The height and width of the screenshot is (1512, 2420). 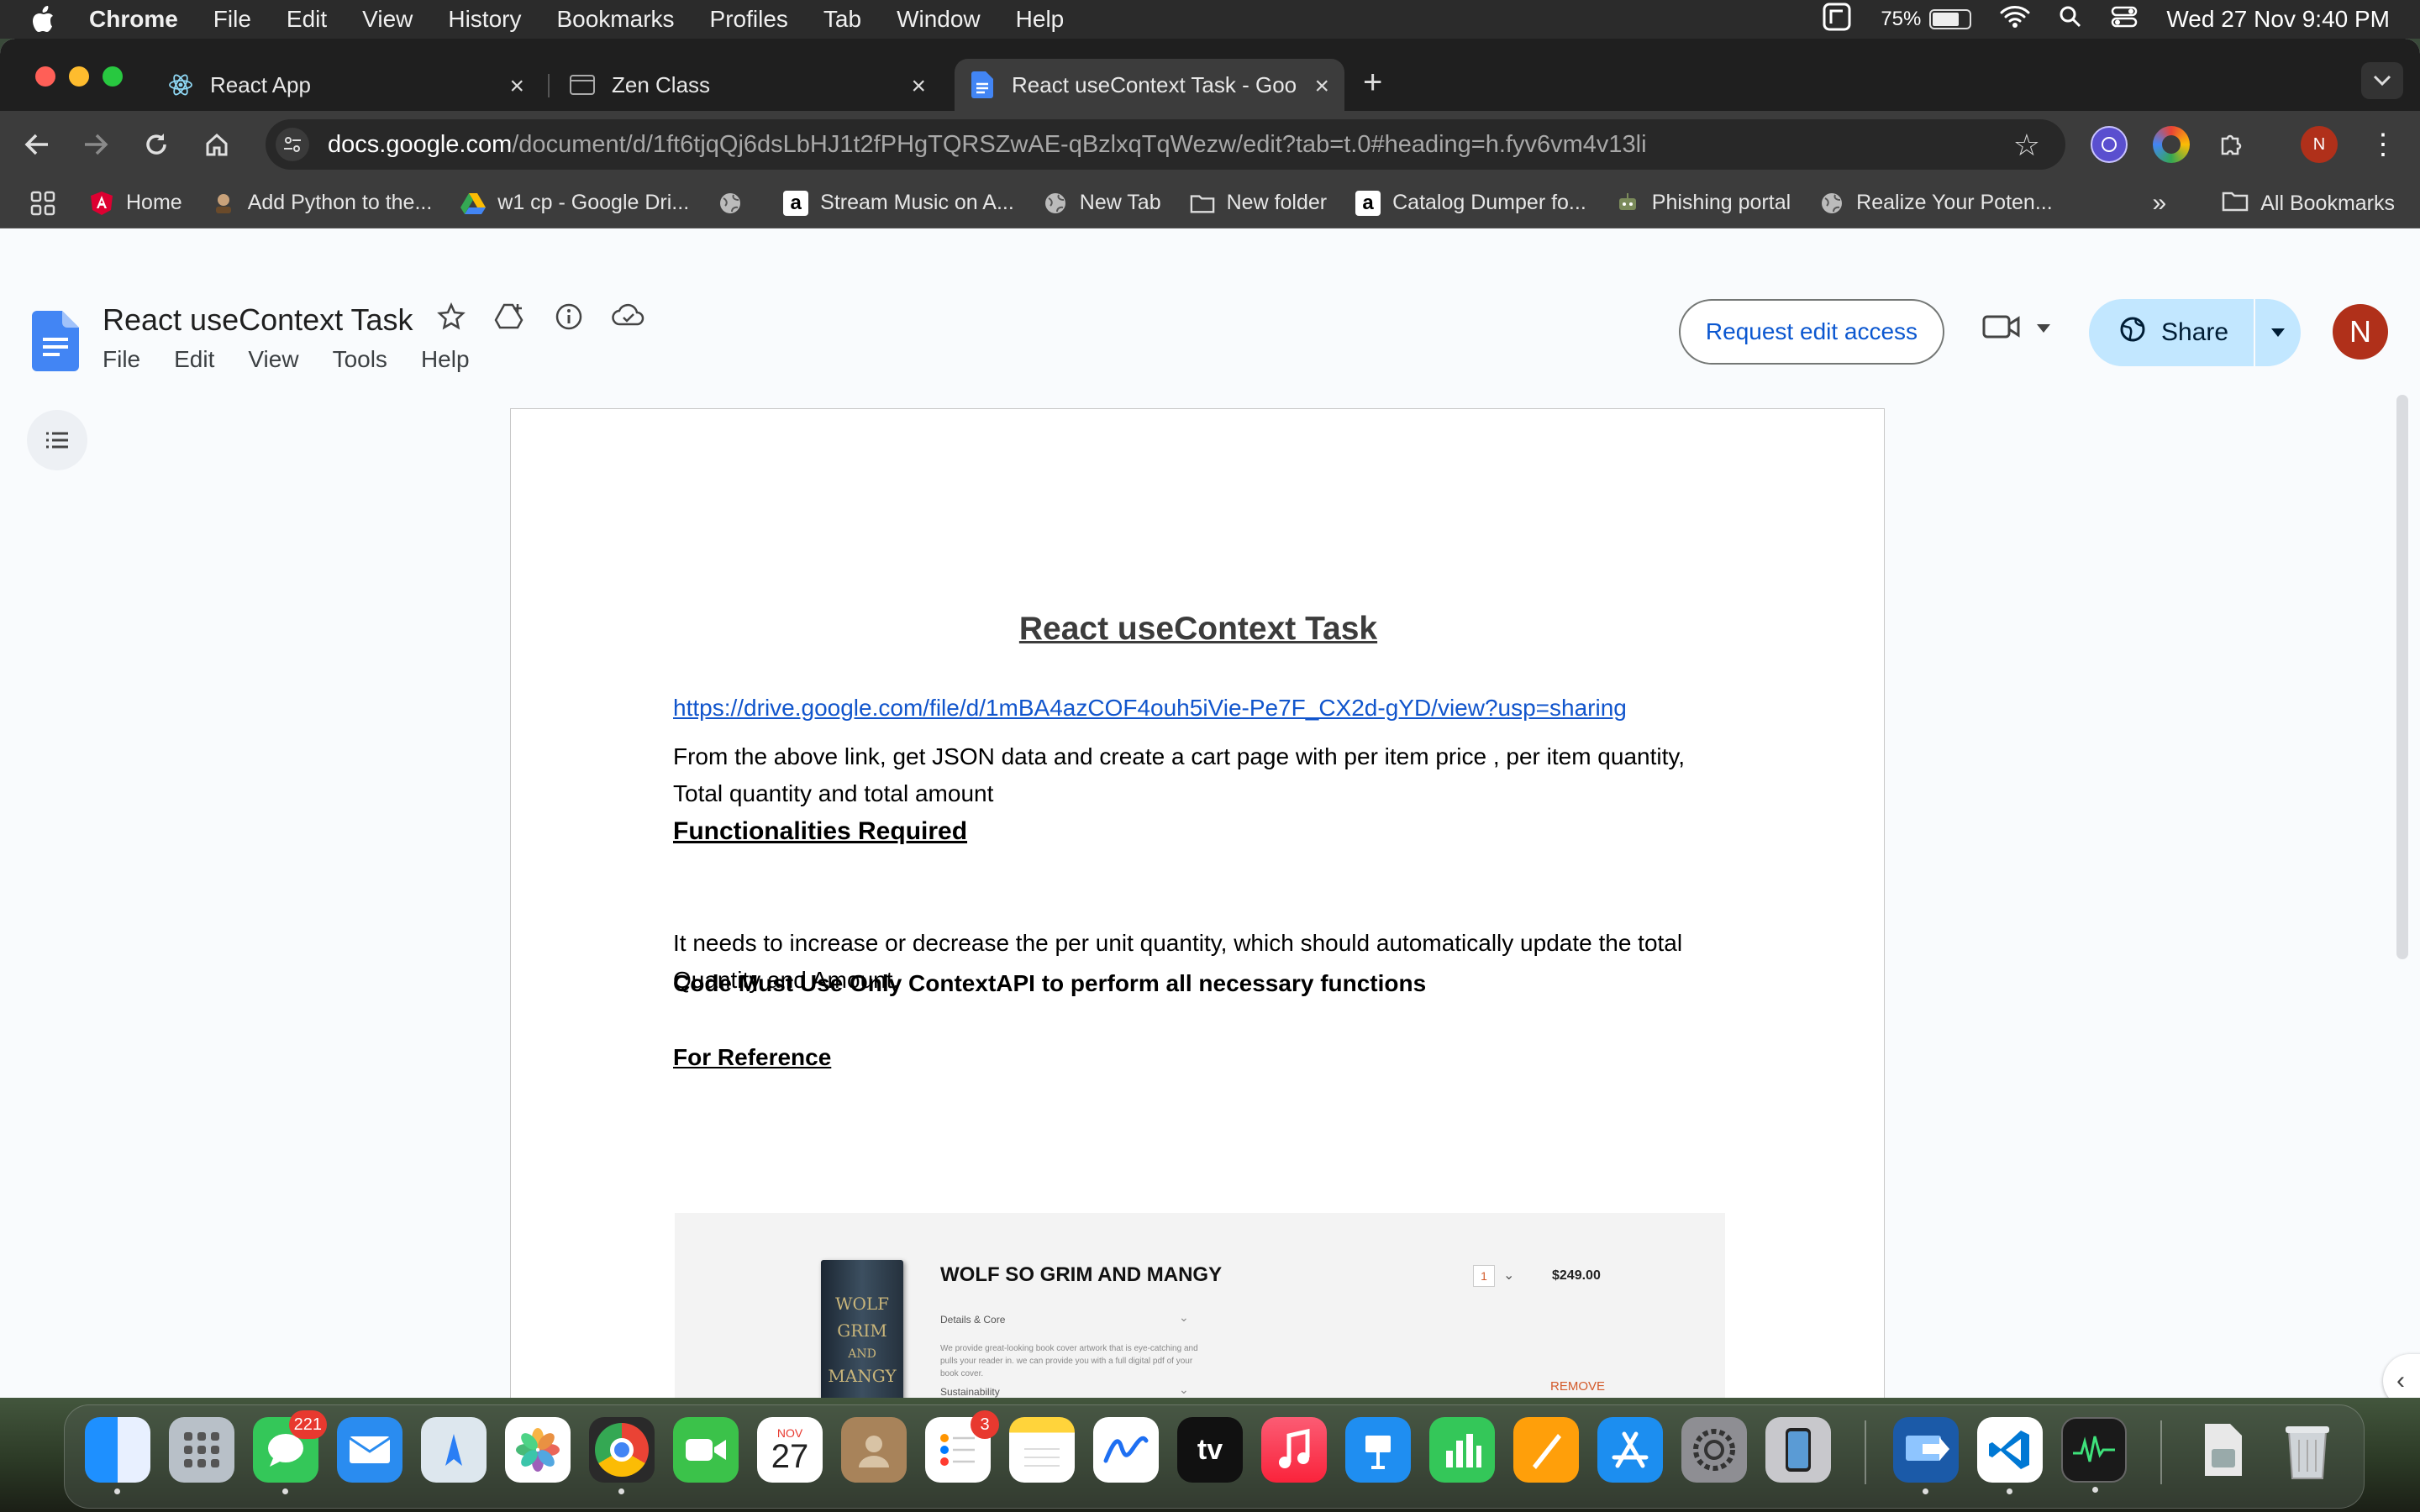 What do you see at coordinates (1714, 1450) in the screenshot?
I see `system-settings-icon` at bounding box center [1714, 1450].